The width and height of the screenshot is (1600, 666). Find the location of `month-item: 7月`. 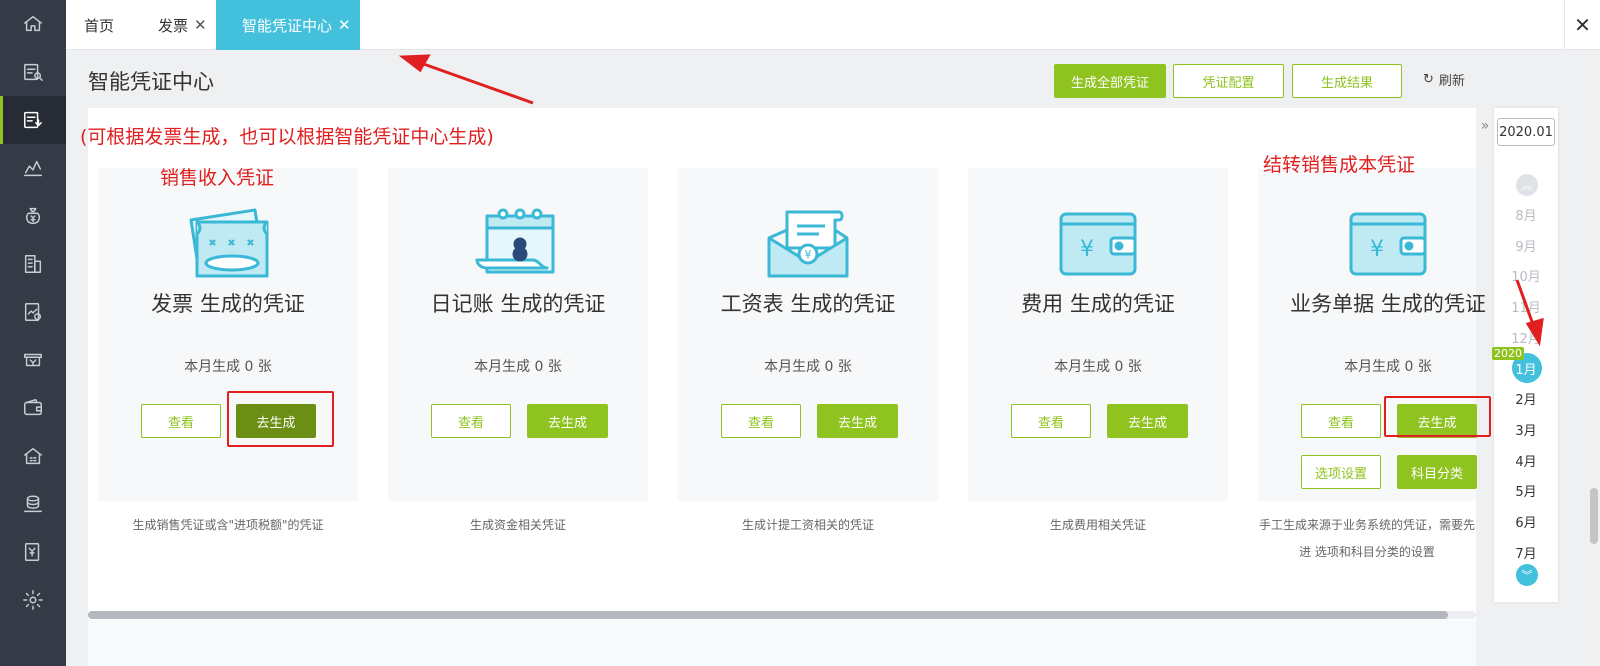

month-item: 7月 is located at coordinates (1526, 552).